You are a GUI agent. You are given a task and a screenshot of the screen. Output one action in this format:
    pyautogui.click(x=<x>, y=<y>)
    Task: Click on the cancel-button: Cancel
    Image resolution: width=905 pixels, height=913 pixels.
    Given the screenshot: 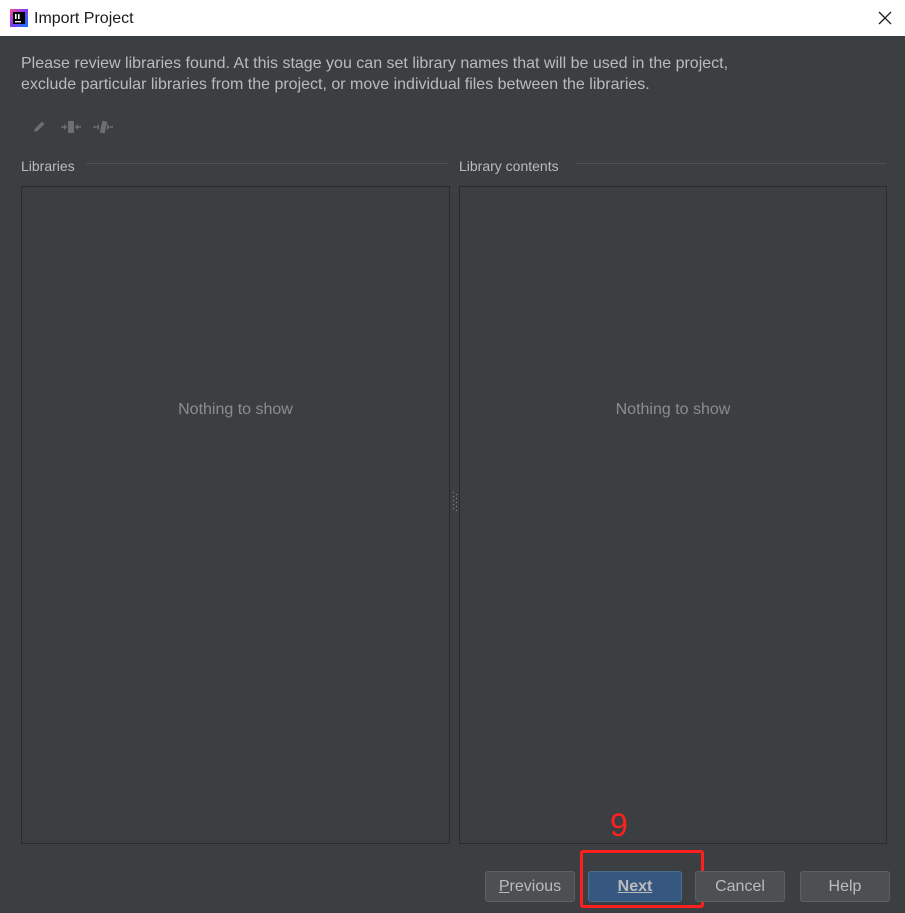 What is the action you would take?
    pyautogui.click(x=740, y=886)
    